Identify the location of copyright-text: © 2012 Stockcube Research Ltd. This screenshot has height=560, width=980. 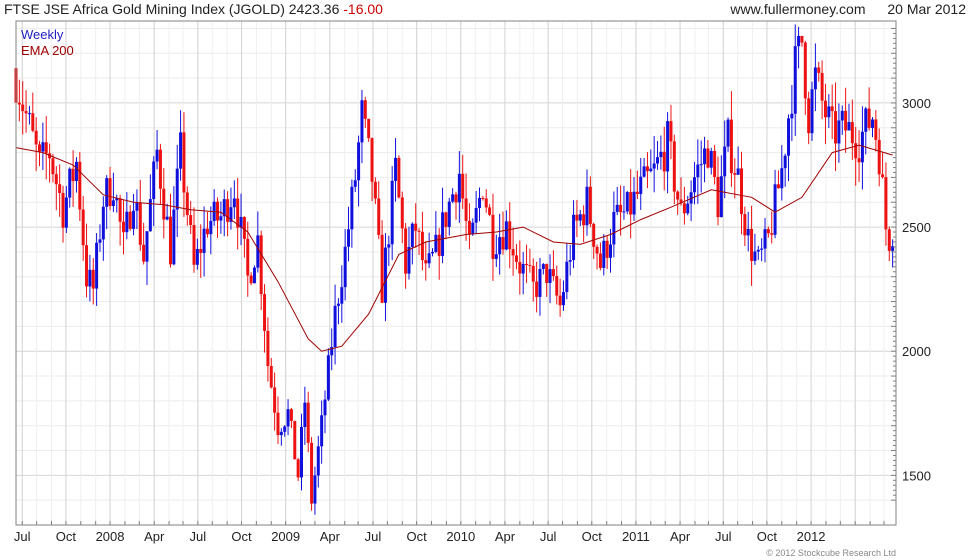
(831, 553).